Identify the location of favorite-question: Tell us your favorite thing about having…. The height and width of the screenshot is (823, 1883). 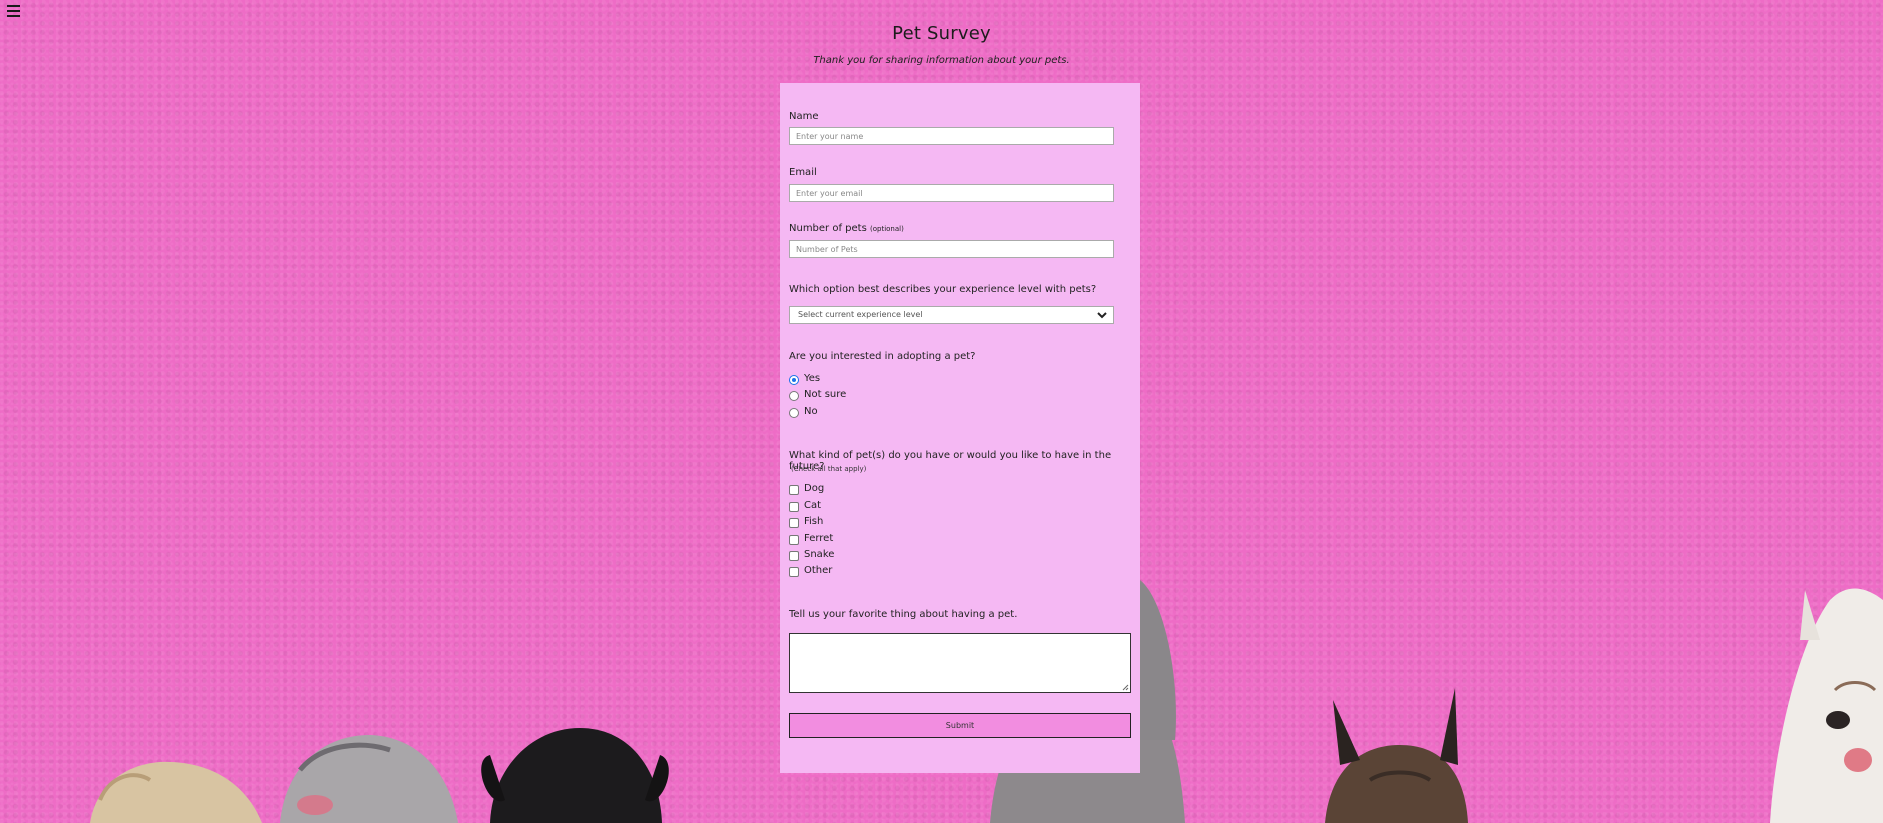
(903, 614).